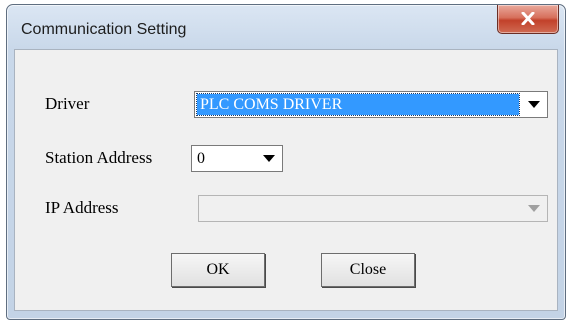 This screenshot has height=322, width=570. What do you see at coordinates (237, 158) in the screenshot?
I see `station-address-select: 0` at bounding box center [237, 158].